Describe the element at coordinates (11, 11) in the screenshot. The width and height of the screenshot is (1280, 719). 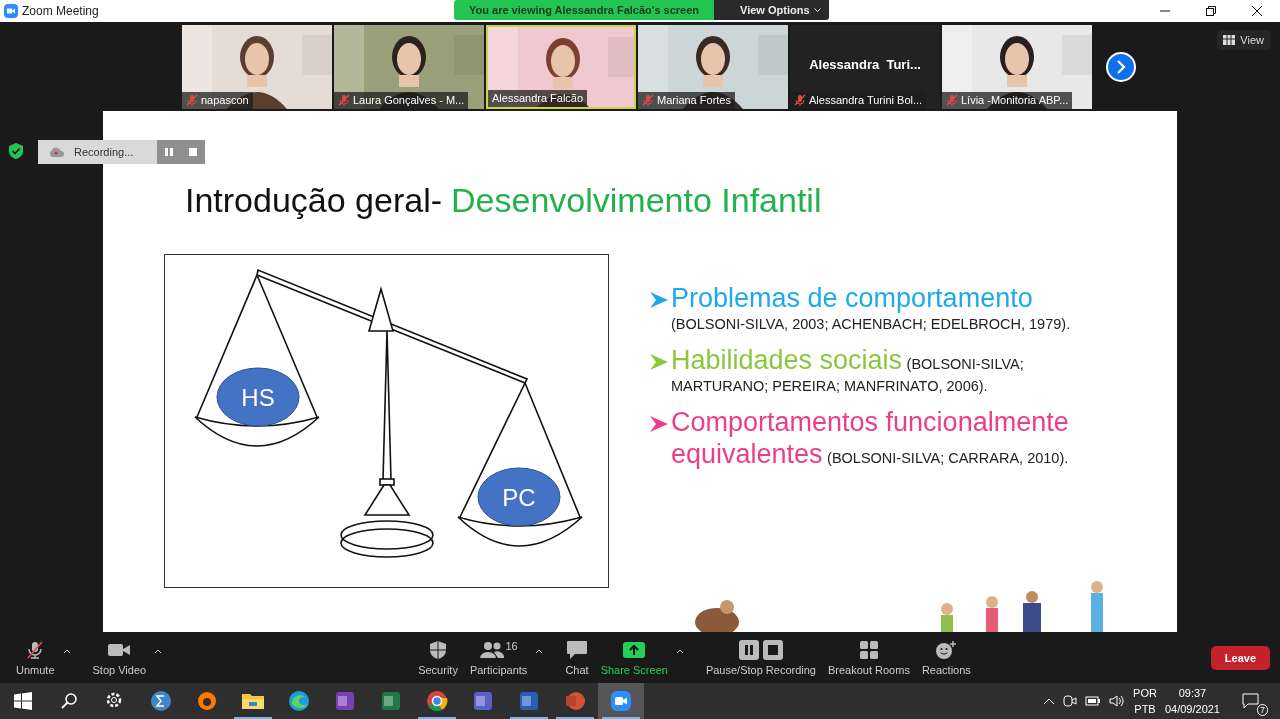
I see `app-logo-icon` at that location.